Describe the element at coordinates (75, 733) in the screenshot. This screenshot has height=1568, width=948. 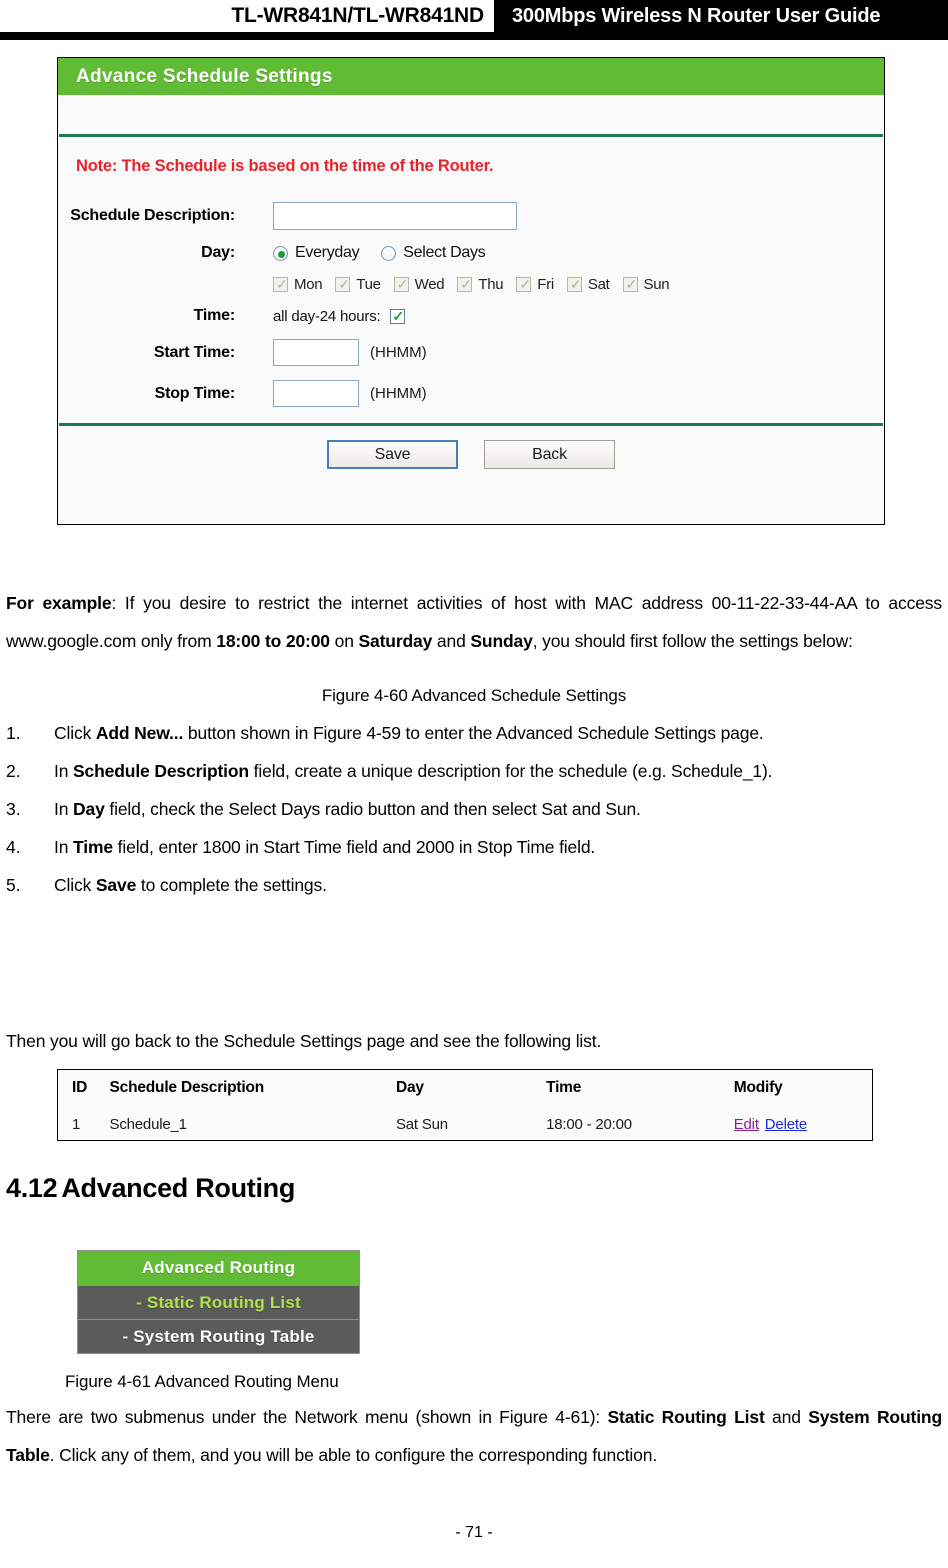
I see `step-pre: Click` at that location.